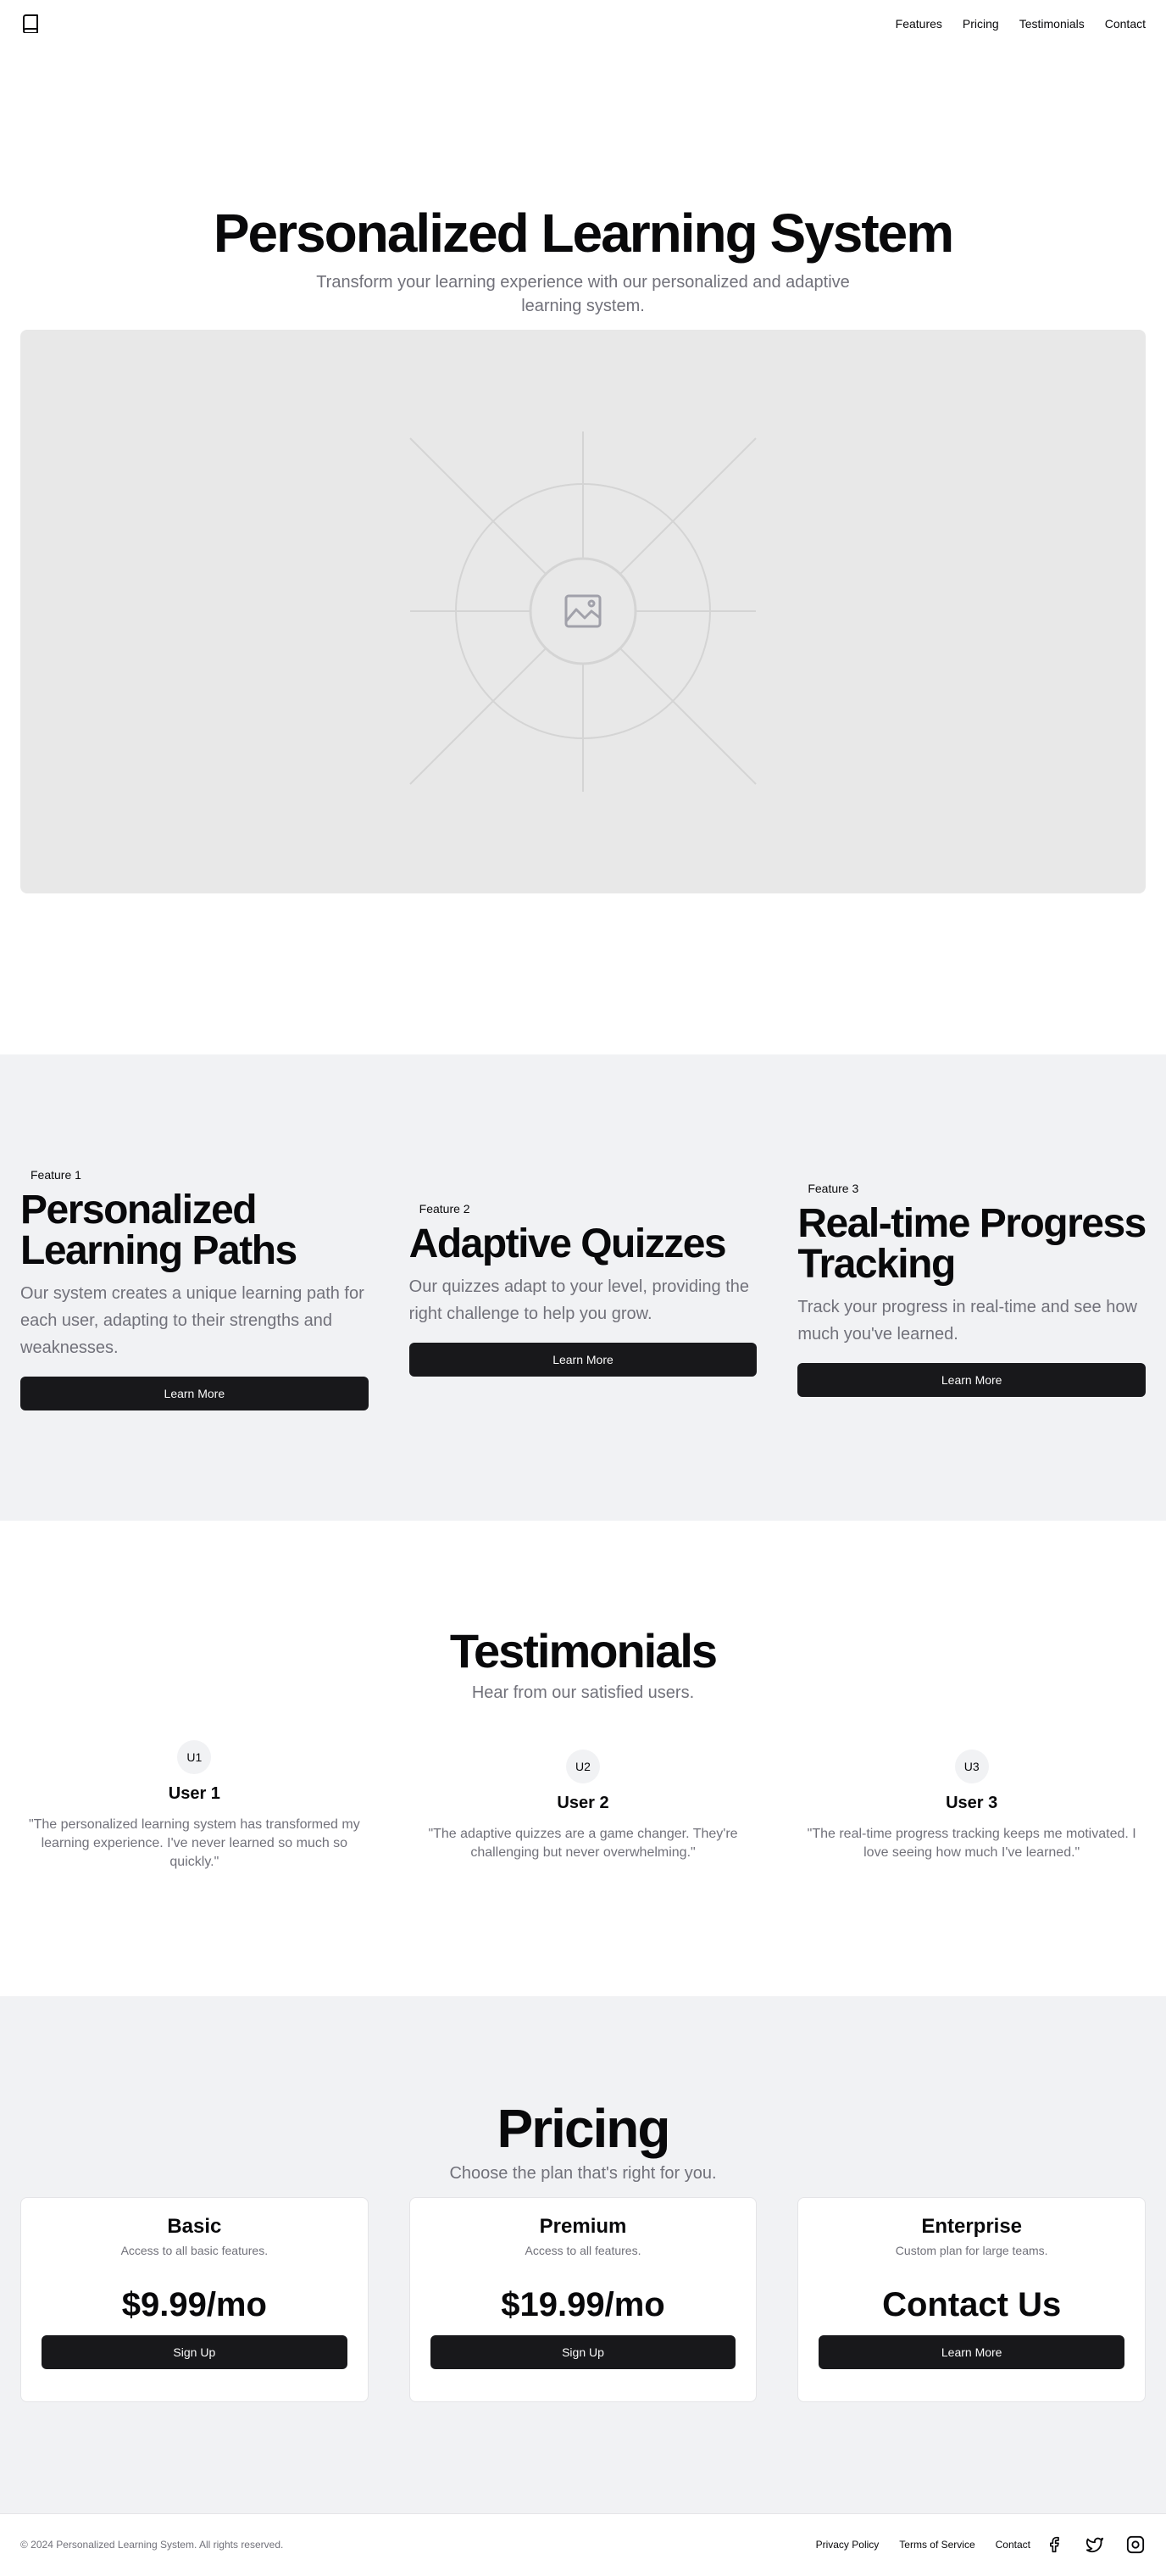 The image size is (1166, 2576). What do you see at coordinates (972, 2226) in the screenshot?
I see `plan-name: Enterprise` at bounding box center [972, 2226].